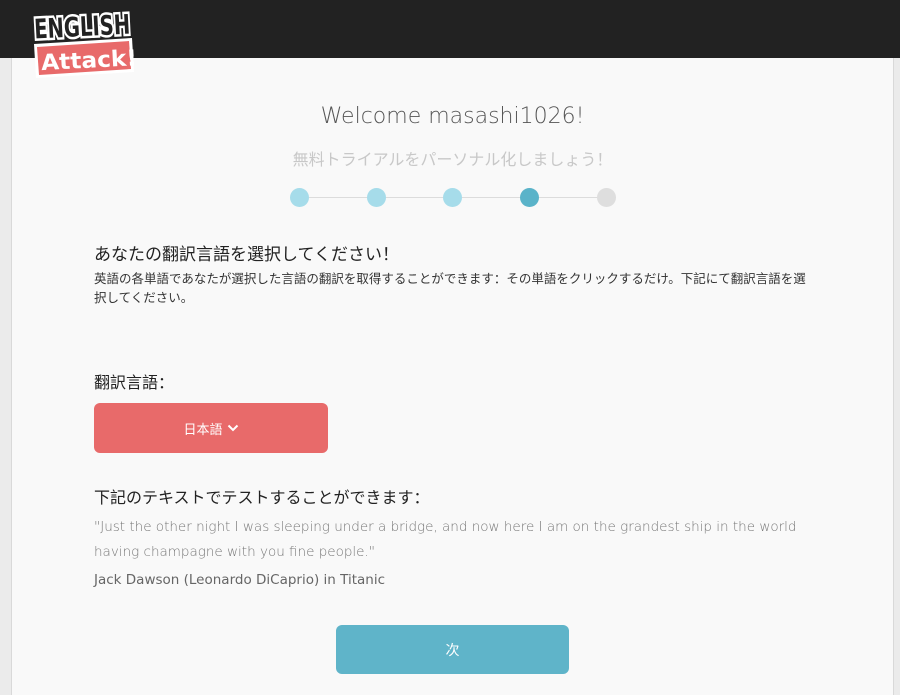 This screenshot has height=695, width=900. What do you see at coordinates (134, 382) in the screenshot?
I see `language-label: 翻訳言語：` at bounding box center [134, 382].